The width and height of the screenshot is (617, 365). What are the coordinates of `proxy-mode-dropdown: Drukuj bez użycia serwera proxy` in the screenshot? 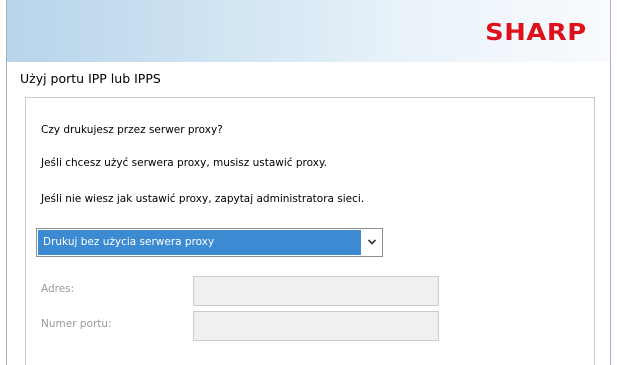 It's located at (209, 242).